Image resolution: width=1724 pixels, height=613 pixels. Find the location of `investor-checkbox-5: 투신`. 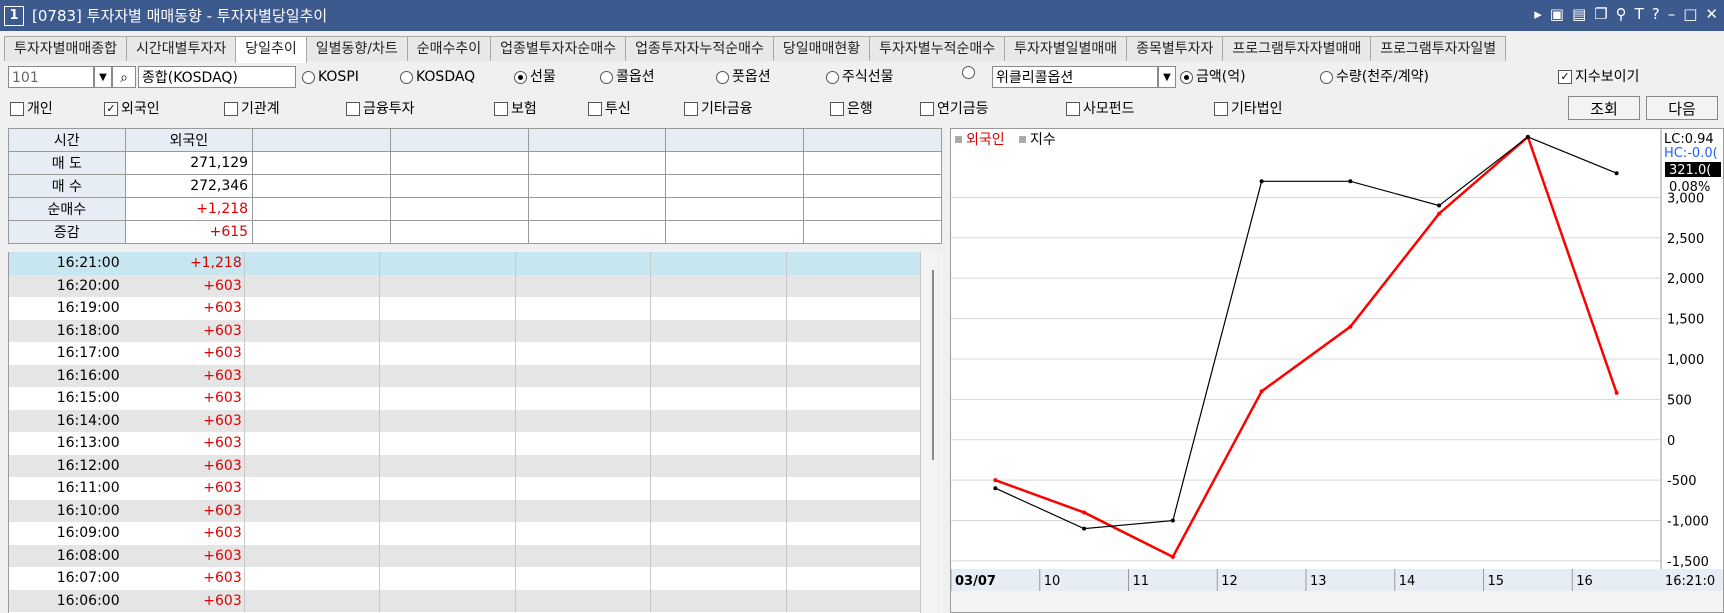

investor-checkbox-5: 투신 is located at coordinates (609, 109).